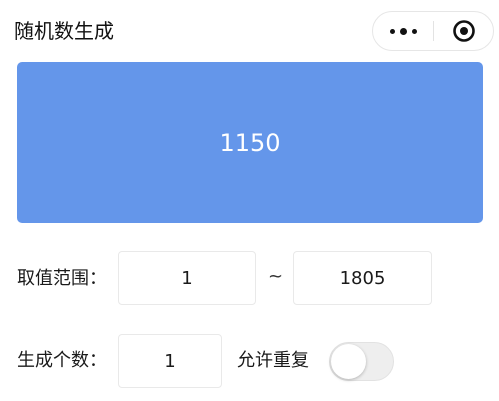 This screenshot has height=401, width=499. What do you see at coordinates (273, 360) in the screenshot?
I see `allow-repeat-label: 允许重复` at bounding box center [273, 360].